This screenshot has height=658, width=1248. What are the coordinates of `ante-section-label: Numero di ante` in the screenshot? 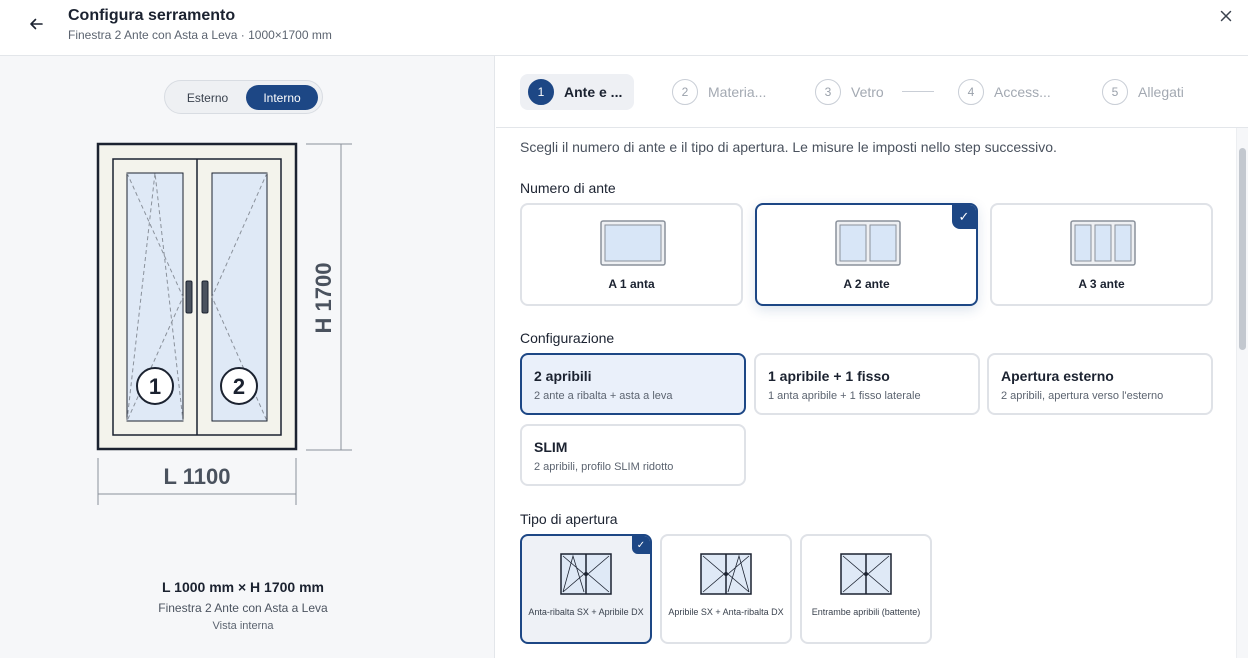 It's located at (568, 188).